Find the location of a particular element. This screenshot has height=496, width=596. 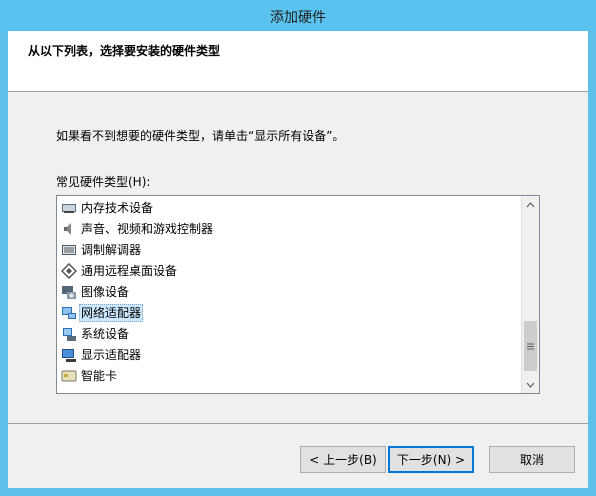

cancel-button: 取消 is located at coordinates (532, 459).